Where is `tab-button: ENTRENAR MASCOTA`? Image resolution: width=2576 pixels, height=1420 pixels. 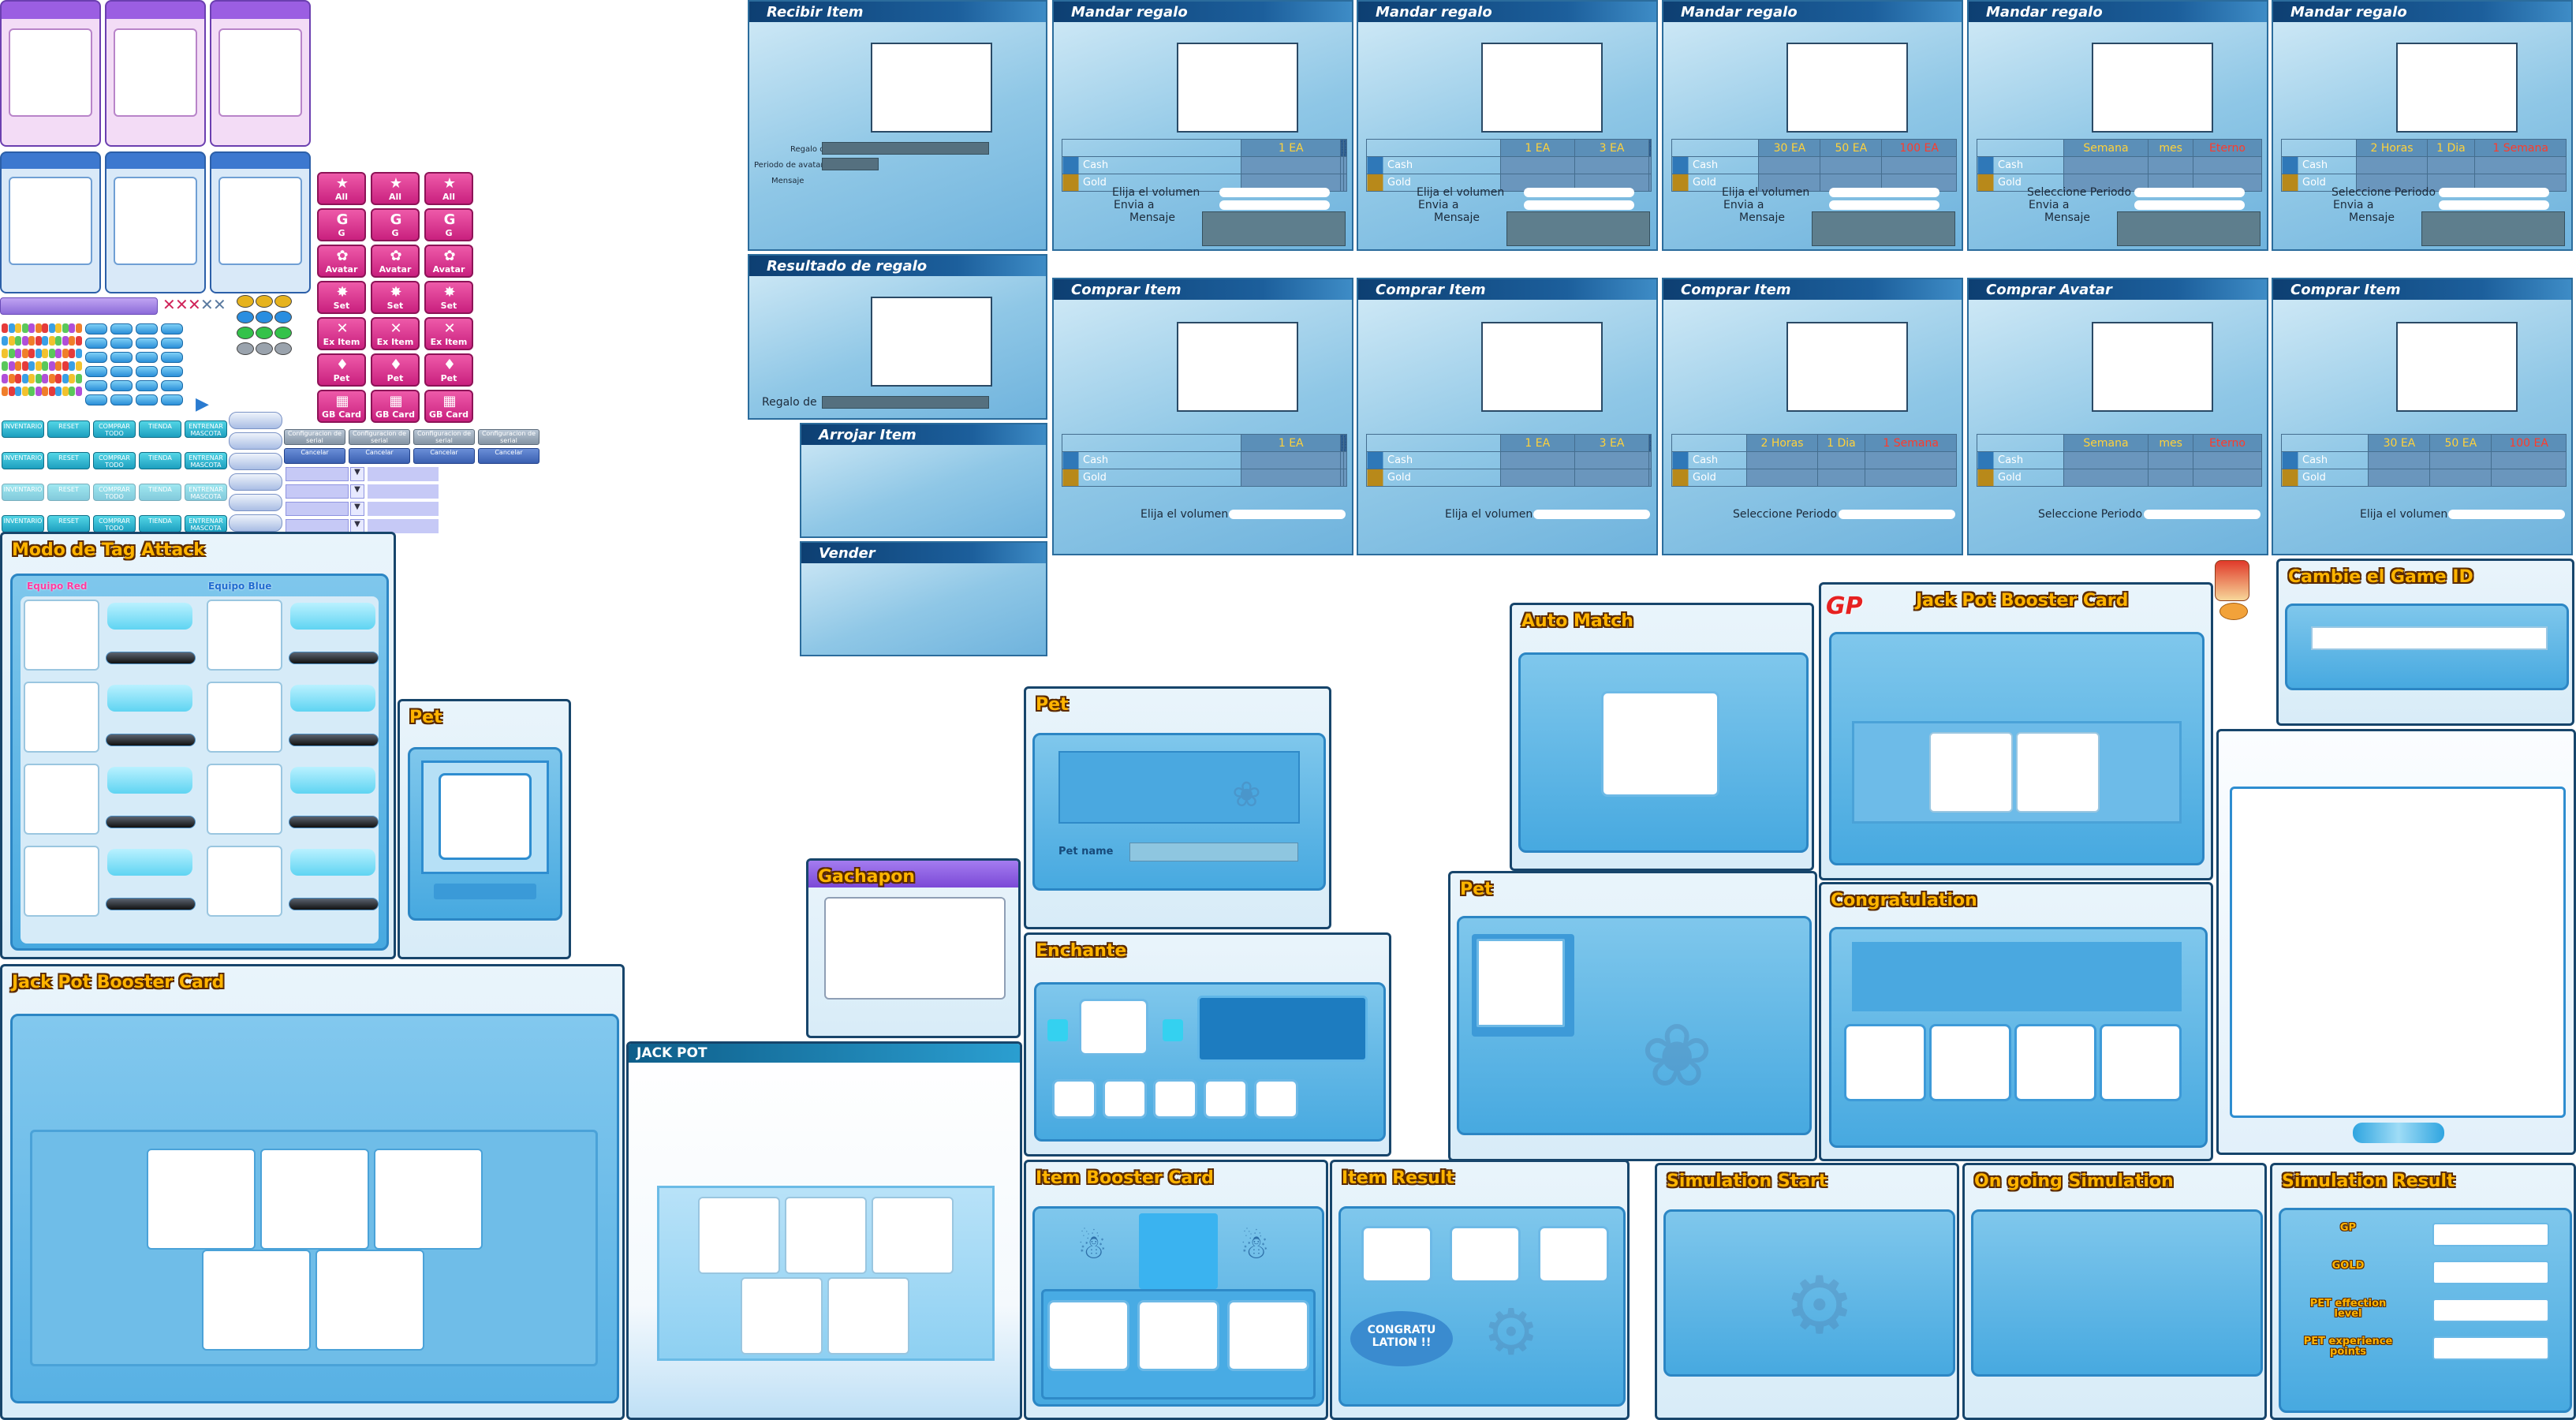
tab-button: ENTRENAR MASCOTA is located at coordinates (206, 429).